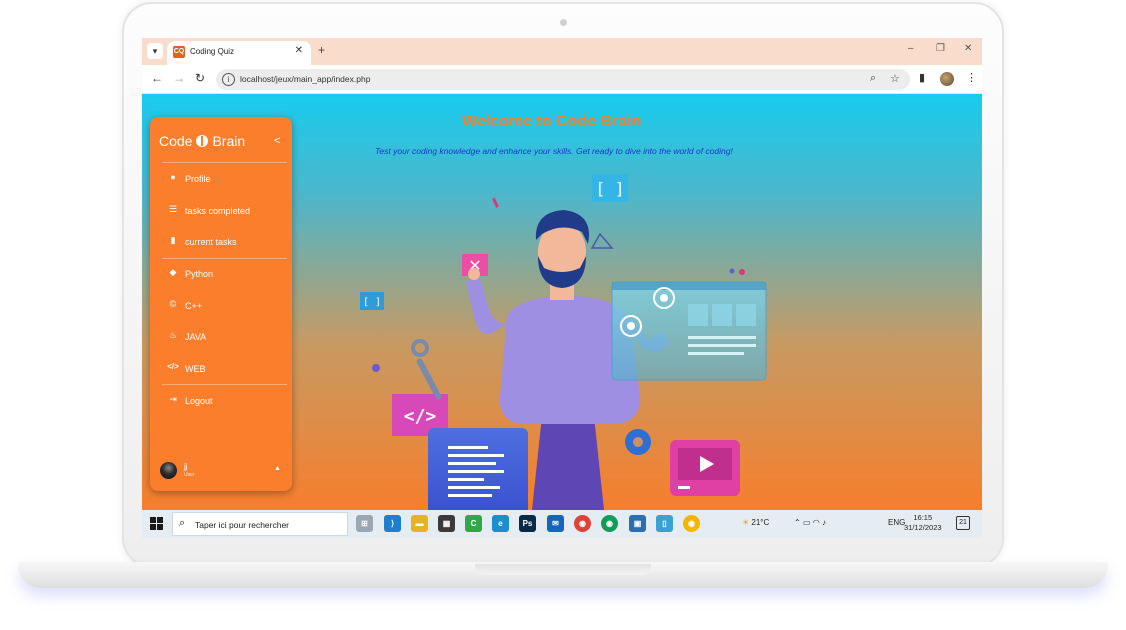 Image resolution: width=1126 pixels, height=630 pixels. I want to click on language-indicator: ENG, so click(896, 522).